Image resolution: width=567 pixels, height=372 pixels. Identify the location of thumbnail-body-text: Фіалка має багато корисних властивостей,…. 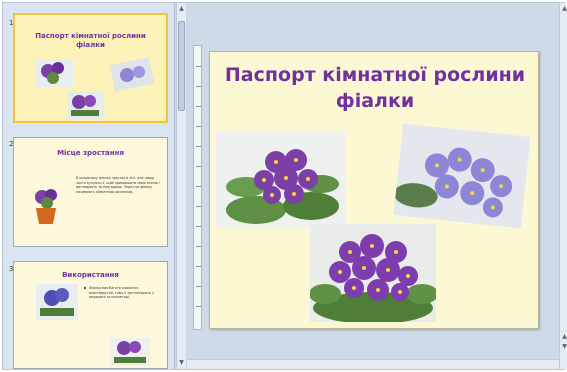
(122, 292).